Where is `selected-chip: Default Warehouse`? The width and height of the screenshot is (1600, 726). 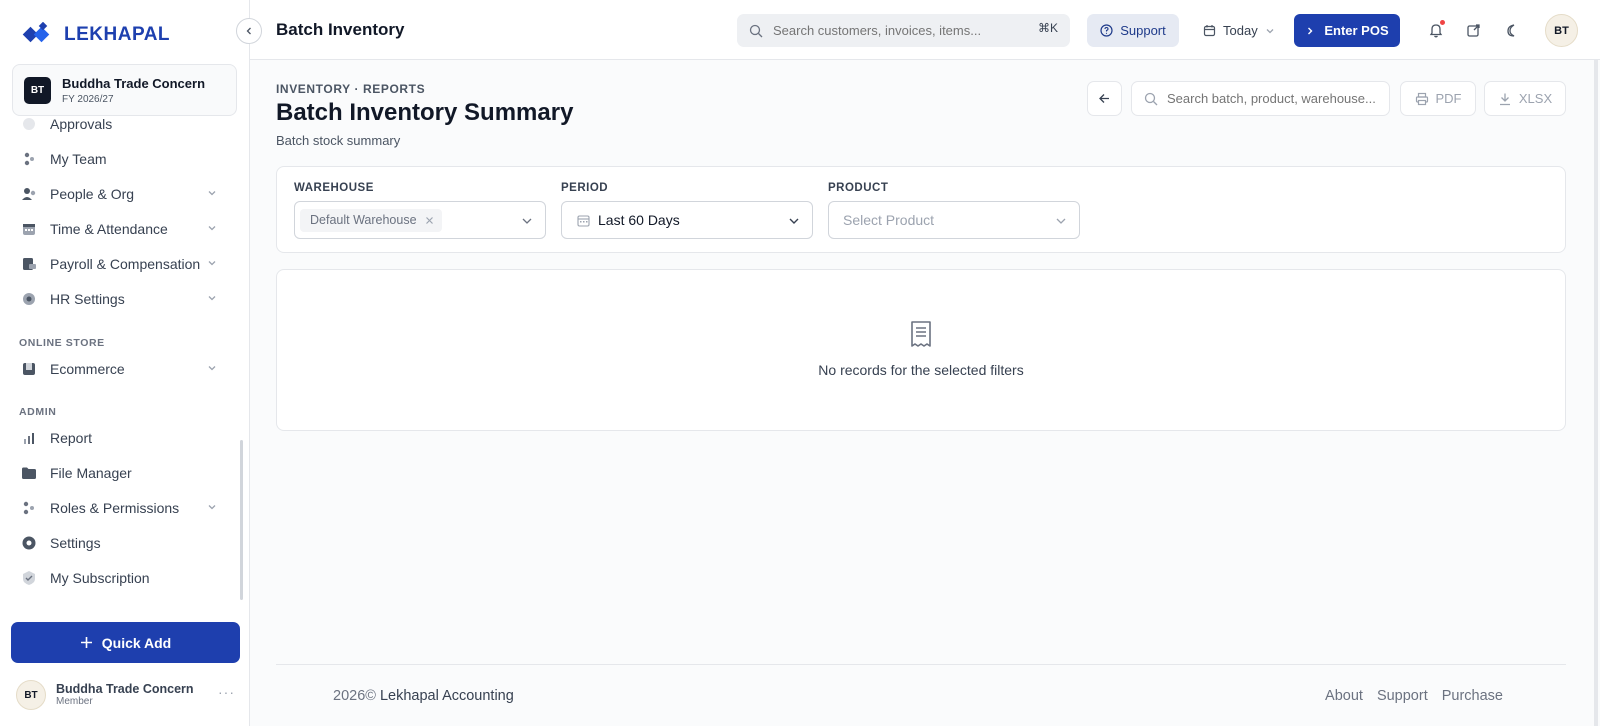 selected-chip: Default Warehouse is located at coordinates (371, 220).